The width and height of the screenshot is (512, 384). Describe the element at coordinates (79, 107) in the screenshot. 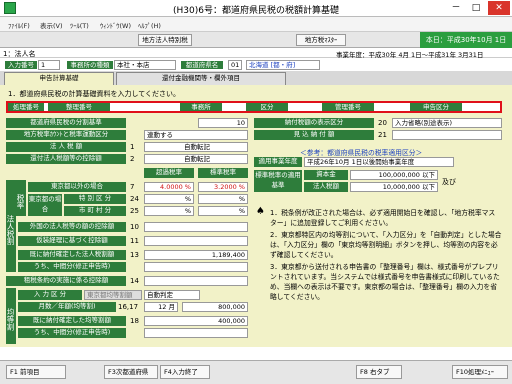

I see `ref-no-label: 整理番号` at that location.